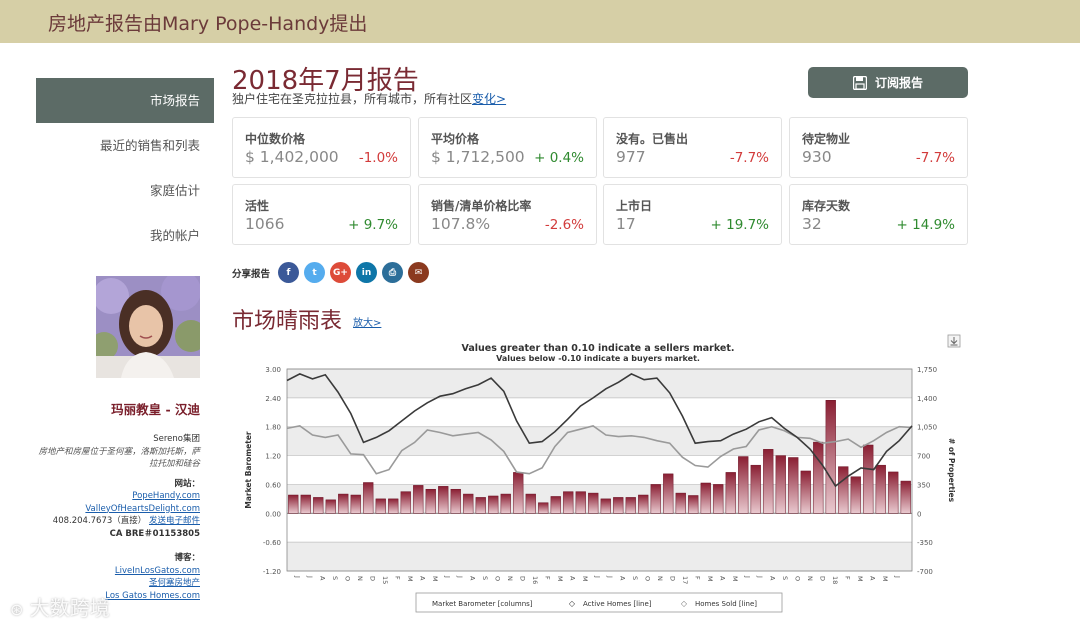 This screenshot has height=624, width=1080. I want to click on x-tick-label: 18, so click(835, 580).